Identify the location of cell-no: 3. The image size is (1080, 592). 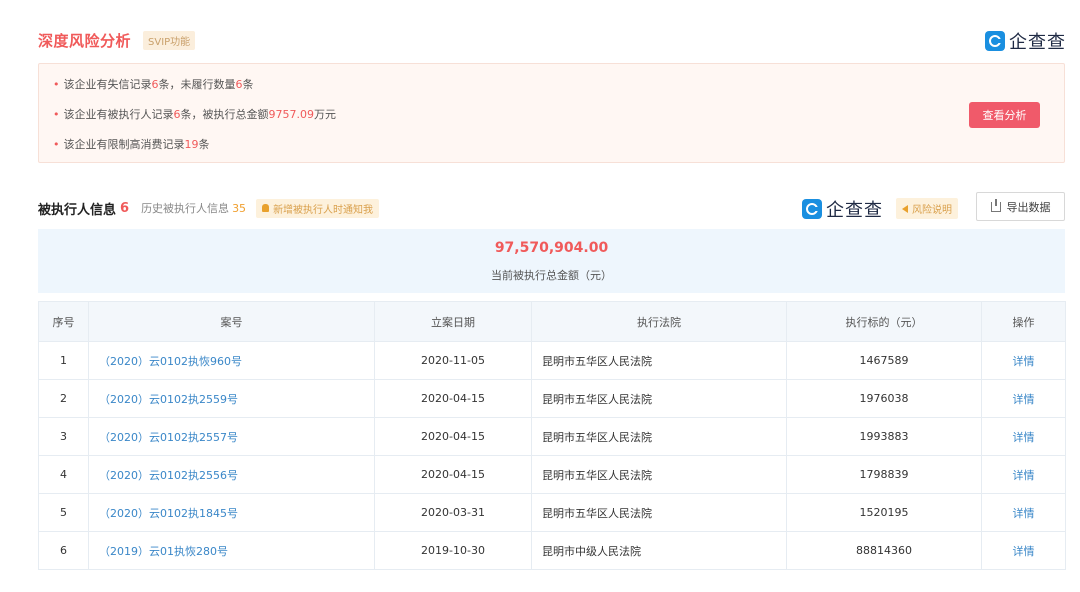
(63, 436).